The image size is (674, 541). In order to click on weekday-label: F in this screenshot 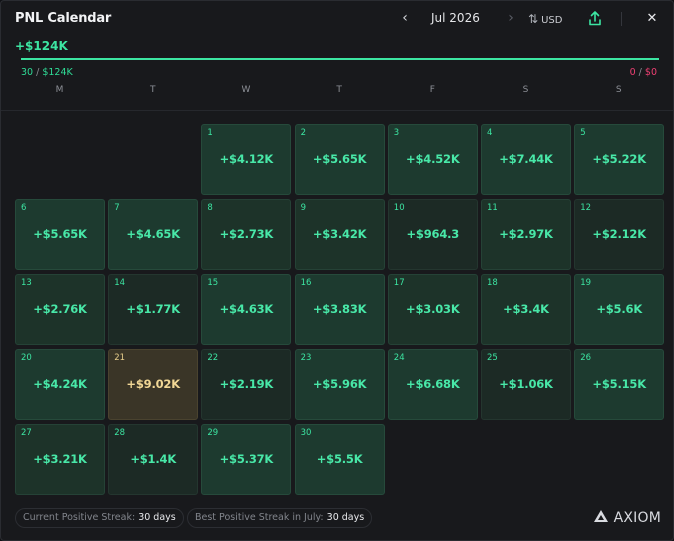, I will do `click(432, 90)`.